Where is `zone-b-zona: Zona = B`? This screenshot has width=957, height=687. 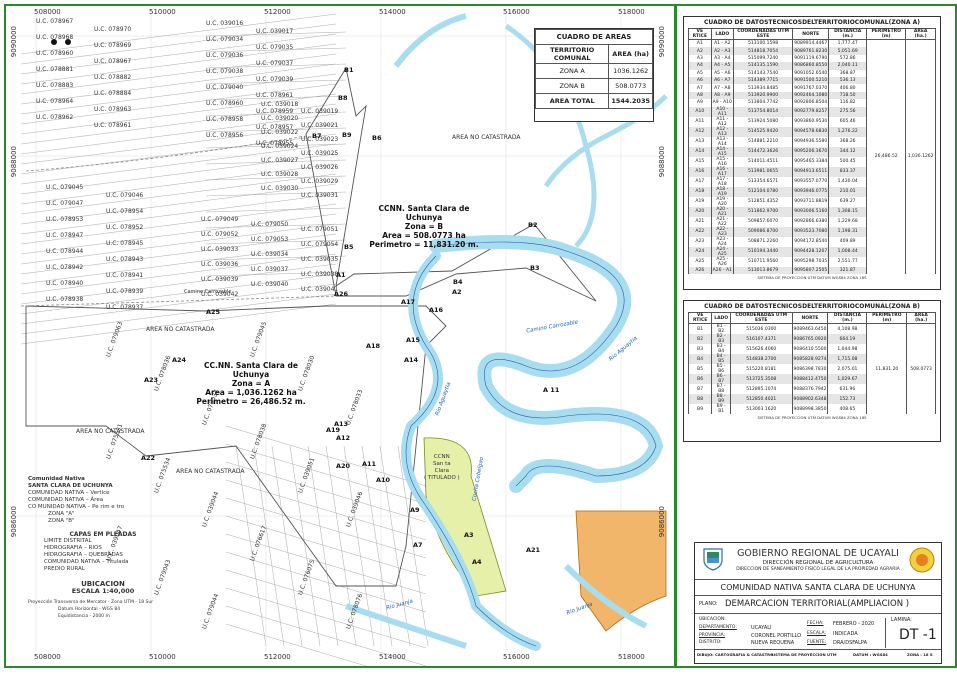
zone-b-zona: Zona = B is located at coordinates (424, 226).